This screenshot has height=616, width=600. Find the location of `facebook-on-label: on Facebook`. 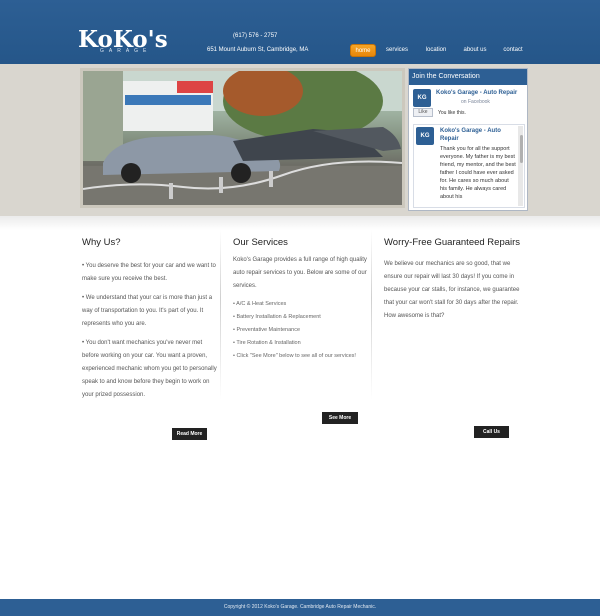

facebook-on-label: on Facebook is located at coordinates (475, 102).